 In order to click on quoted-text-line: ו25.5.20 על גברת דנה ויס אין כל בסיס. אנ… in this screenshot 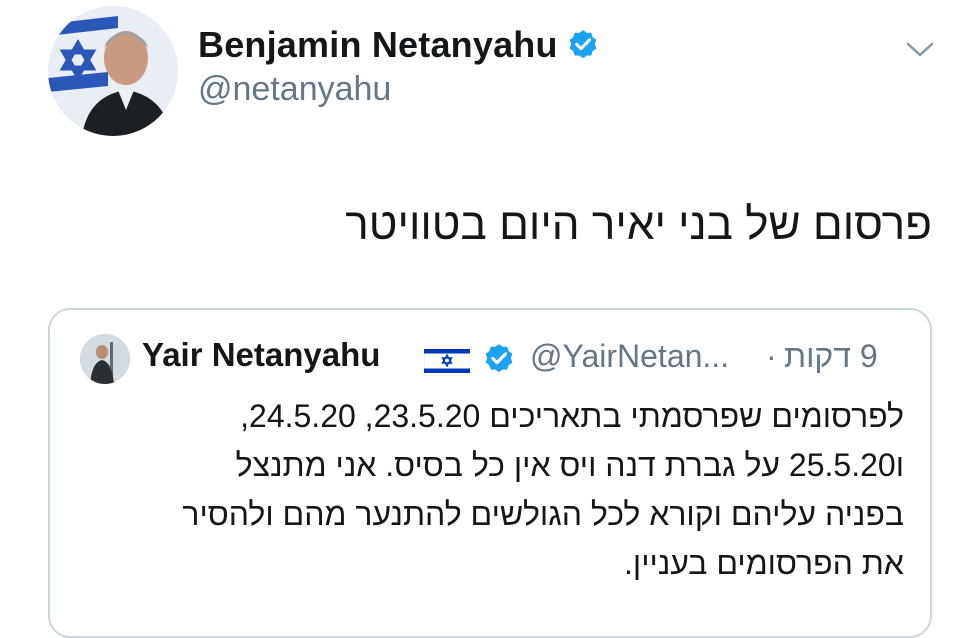, I will do `click(569, 465)`.